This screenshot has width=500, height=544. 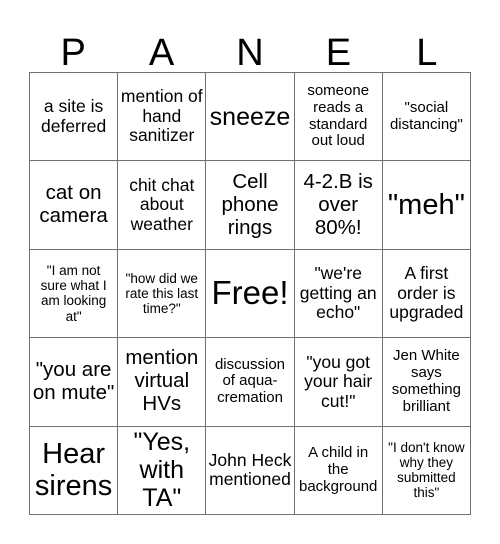 I want to click on bingo-cell-label: "I don't know why they submitted this", so click(x=426, y=470).